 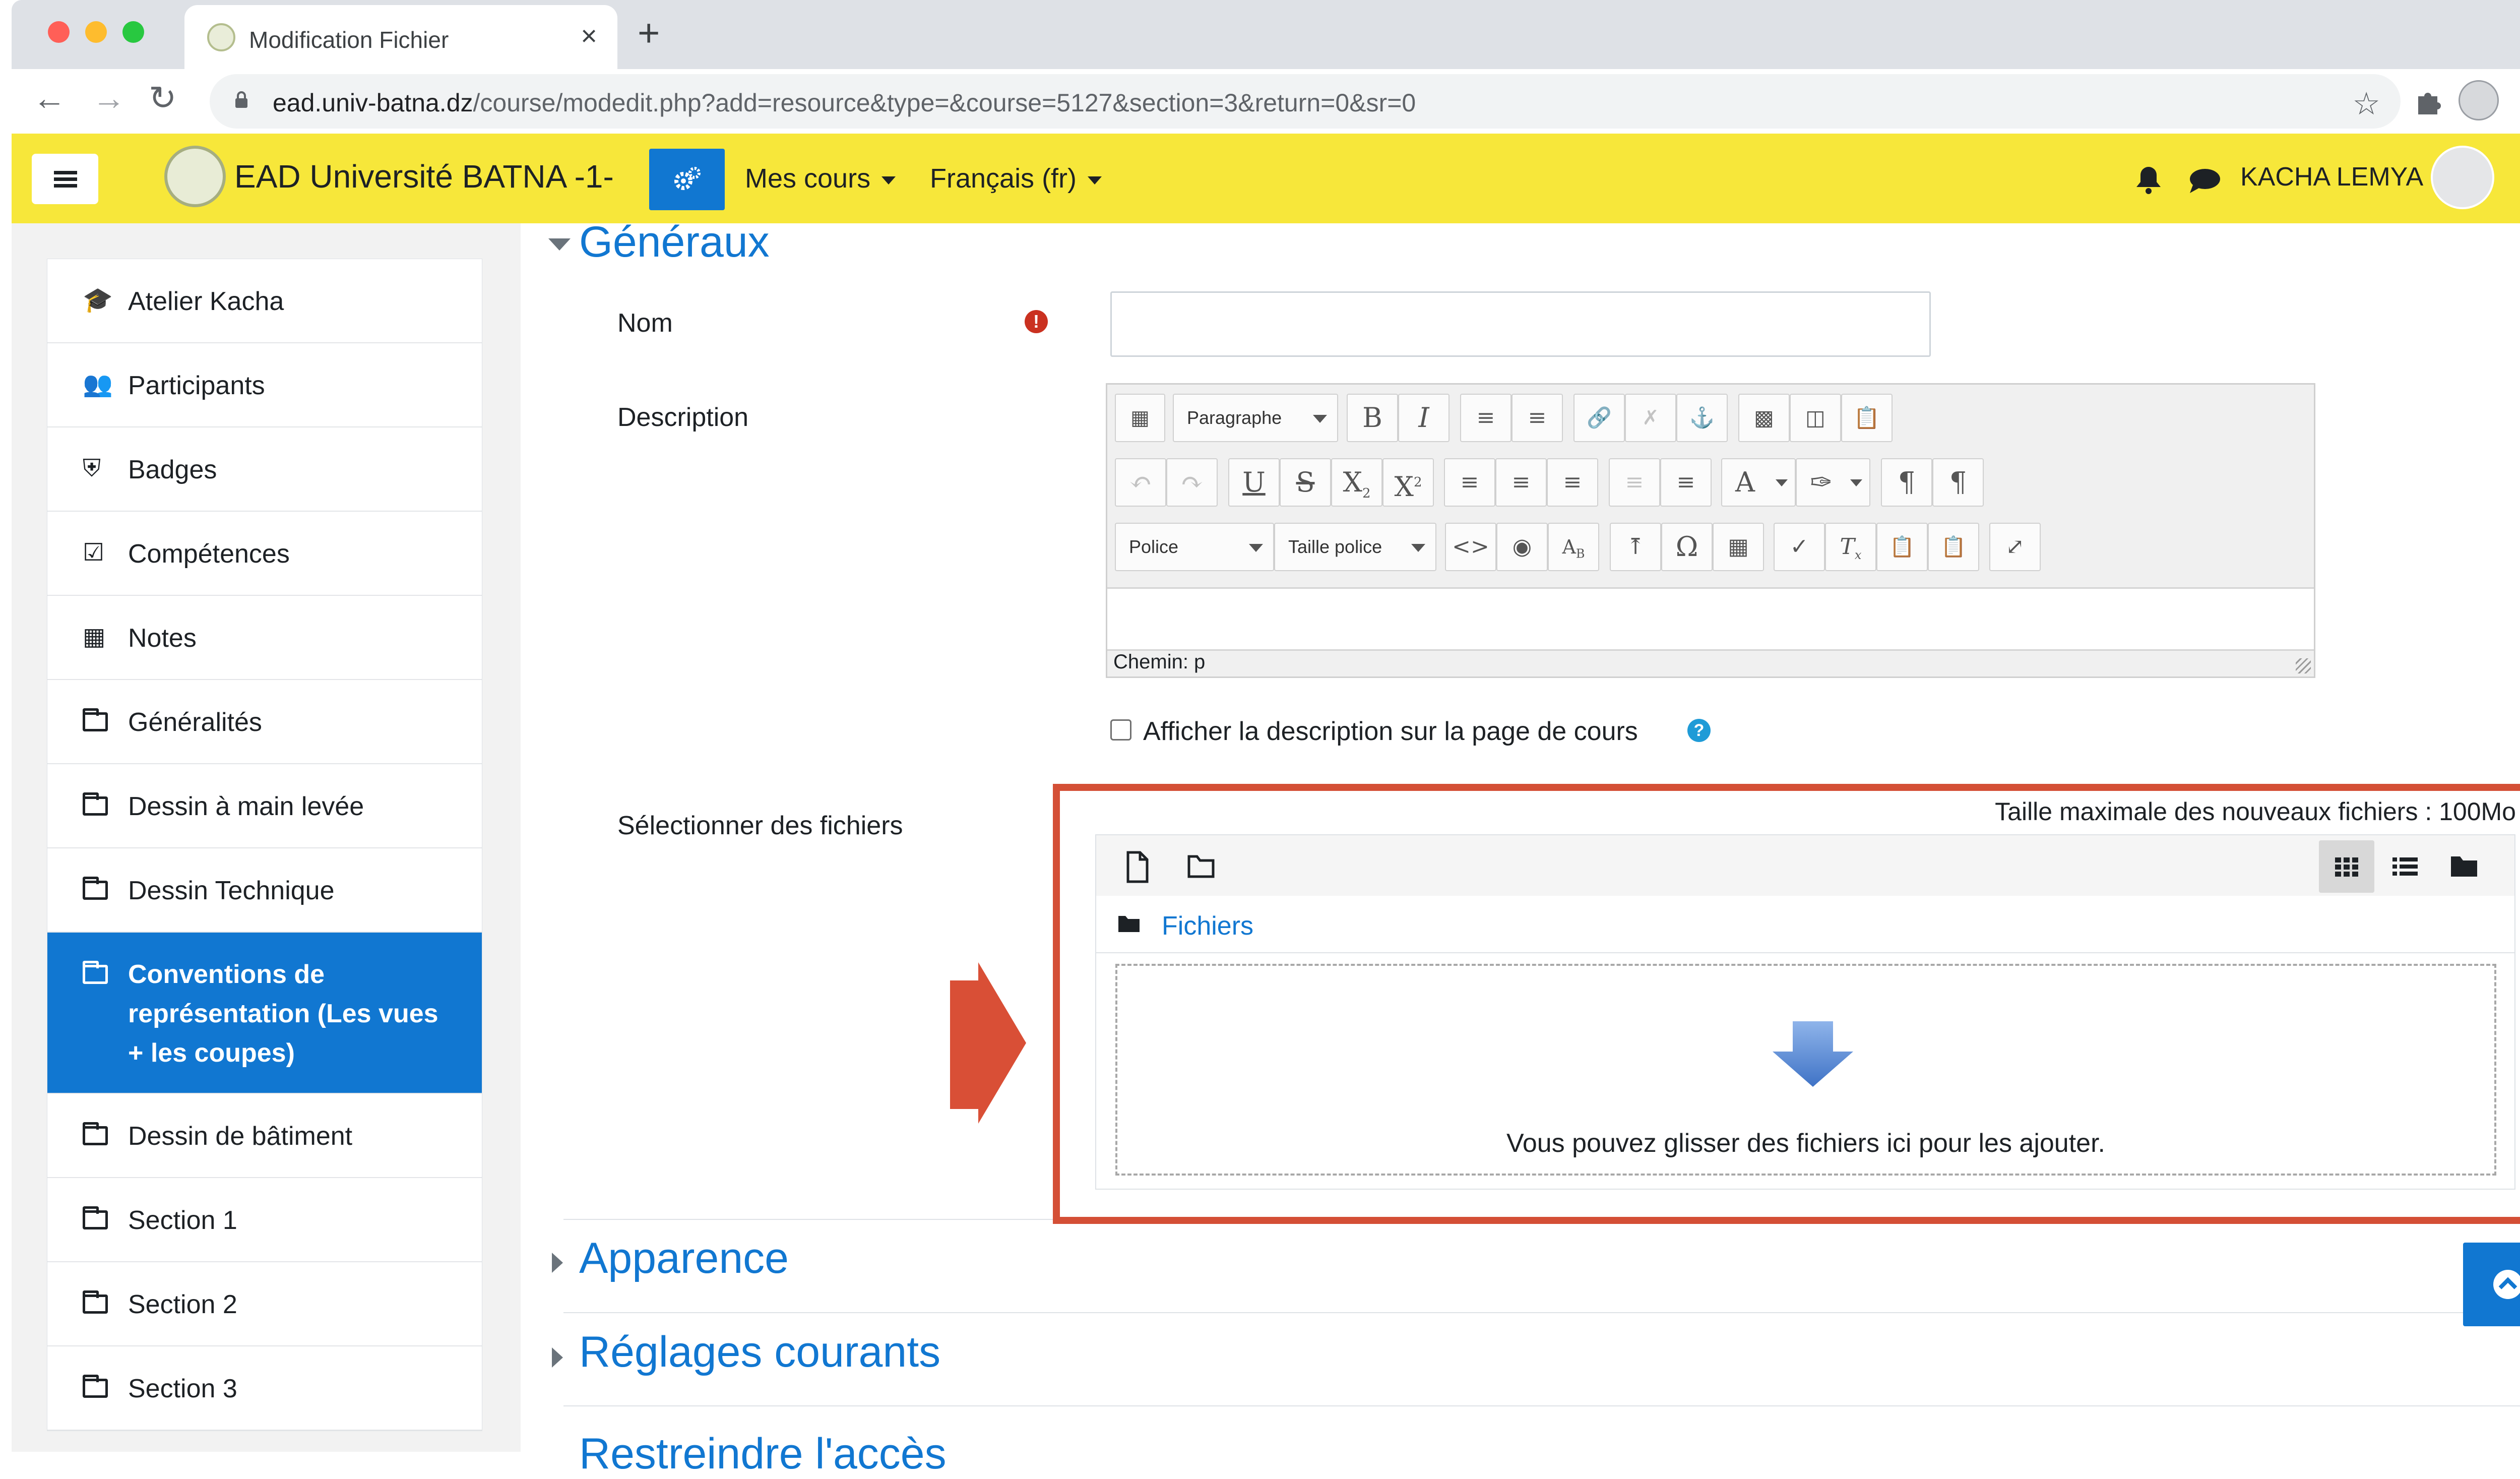 What do you see at coordinates (264, 301) in the screenshot?
I see `drawer-item-course: 🎓 Atelier Kacha` at bounding box center [264, 301].